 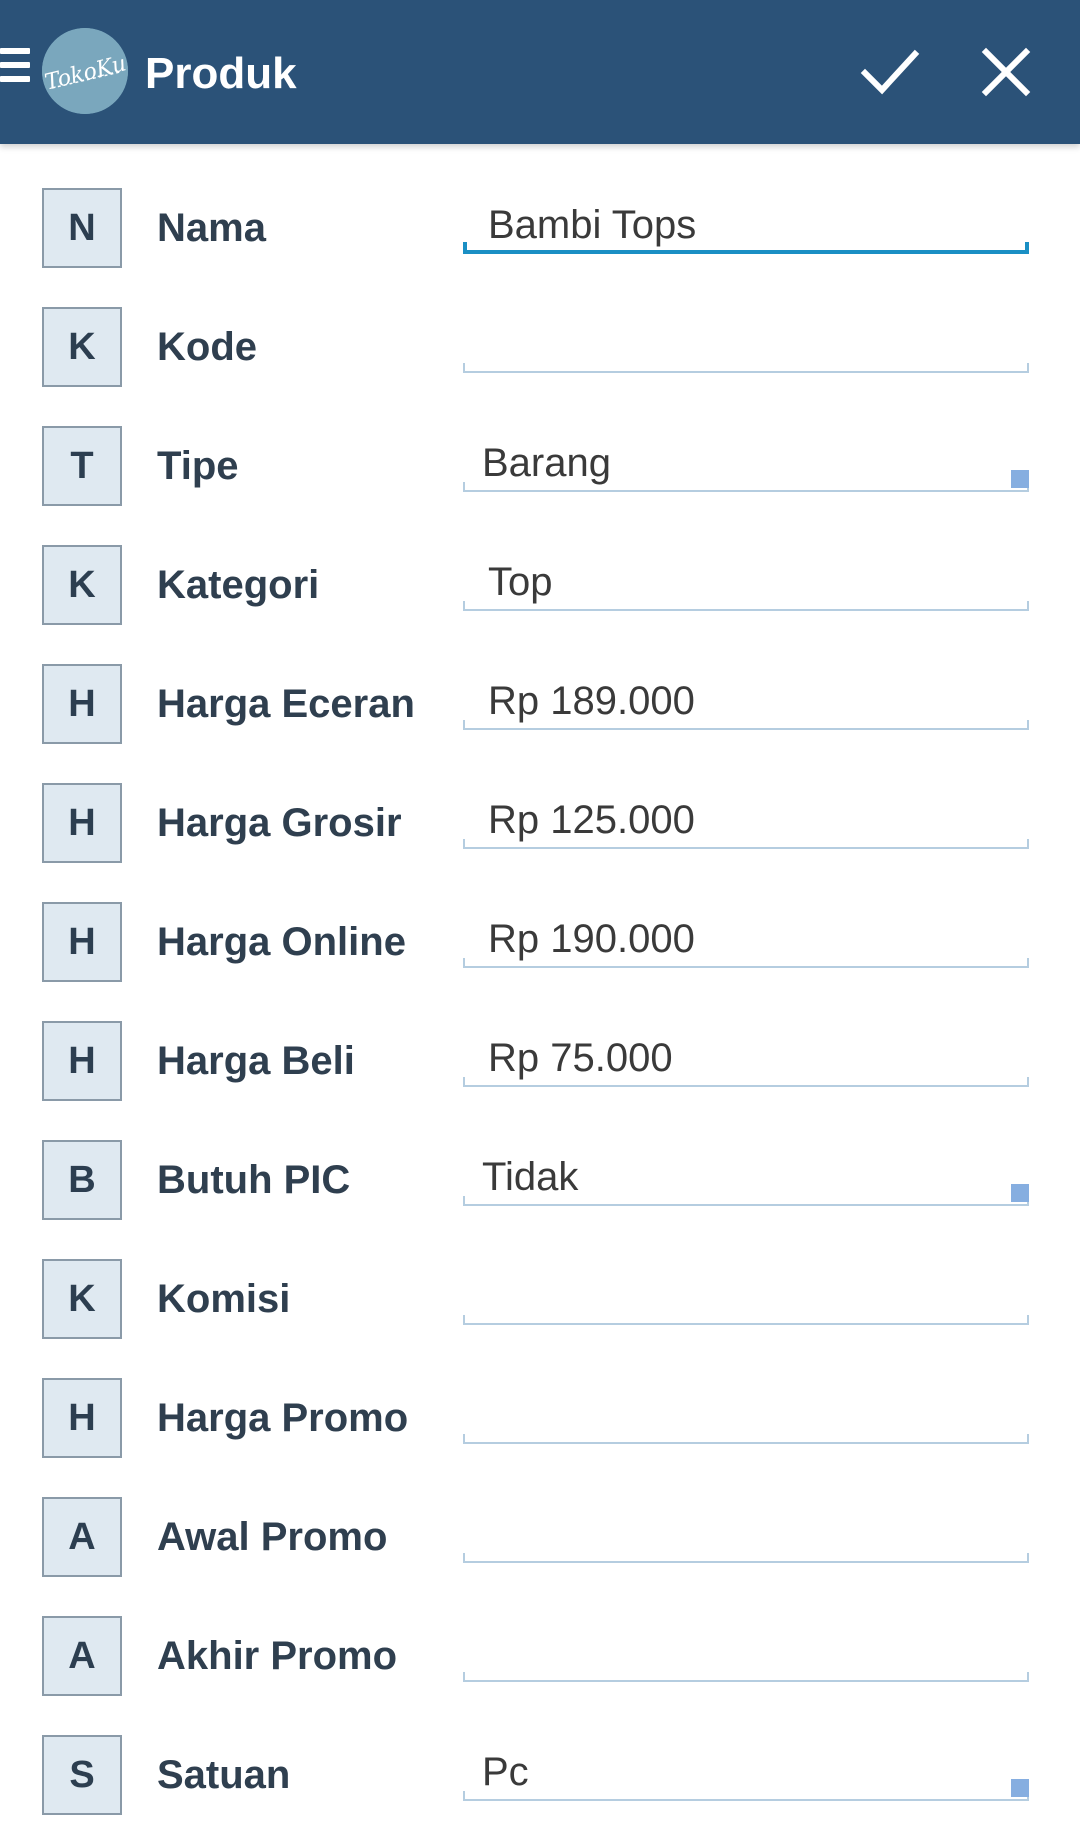 I want to click on field-value: Barang, so click(x=546, y=463).